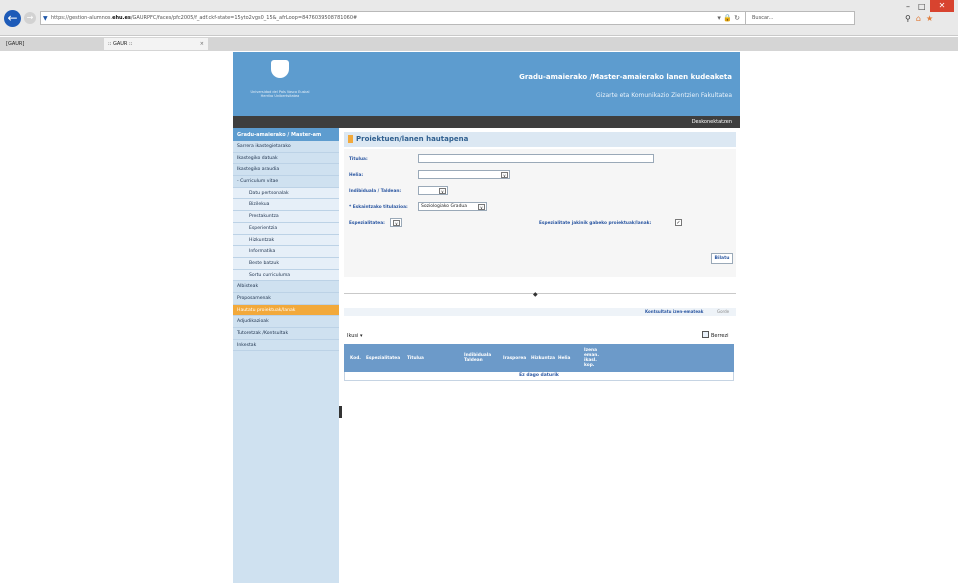  I want to click on back-button: ←, so click(12, 18).